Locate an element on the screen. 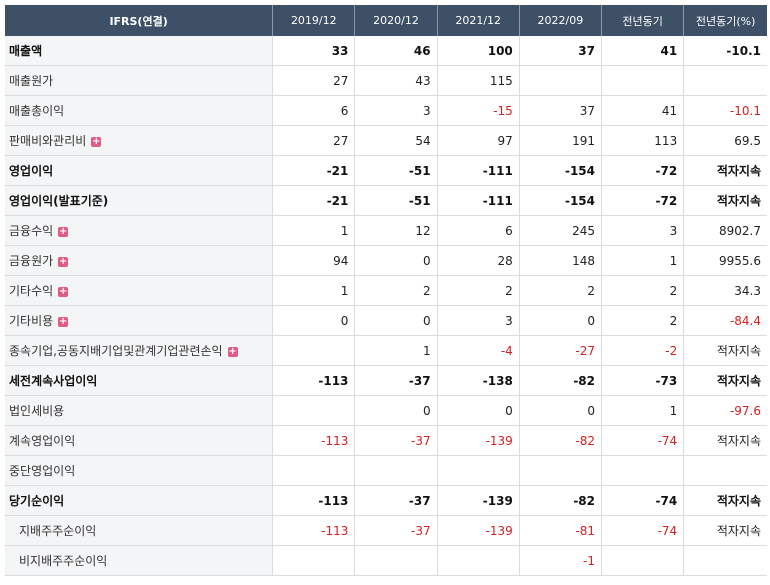 This screenshot has height=585, width=770. table-row: 비지배주주순이익 -1 is located at coordinates (386, 560).